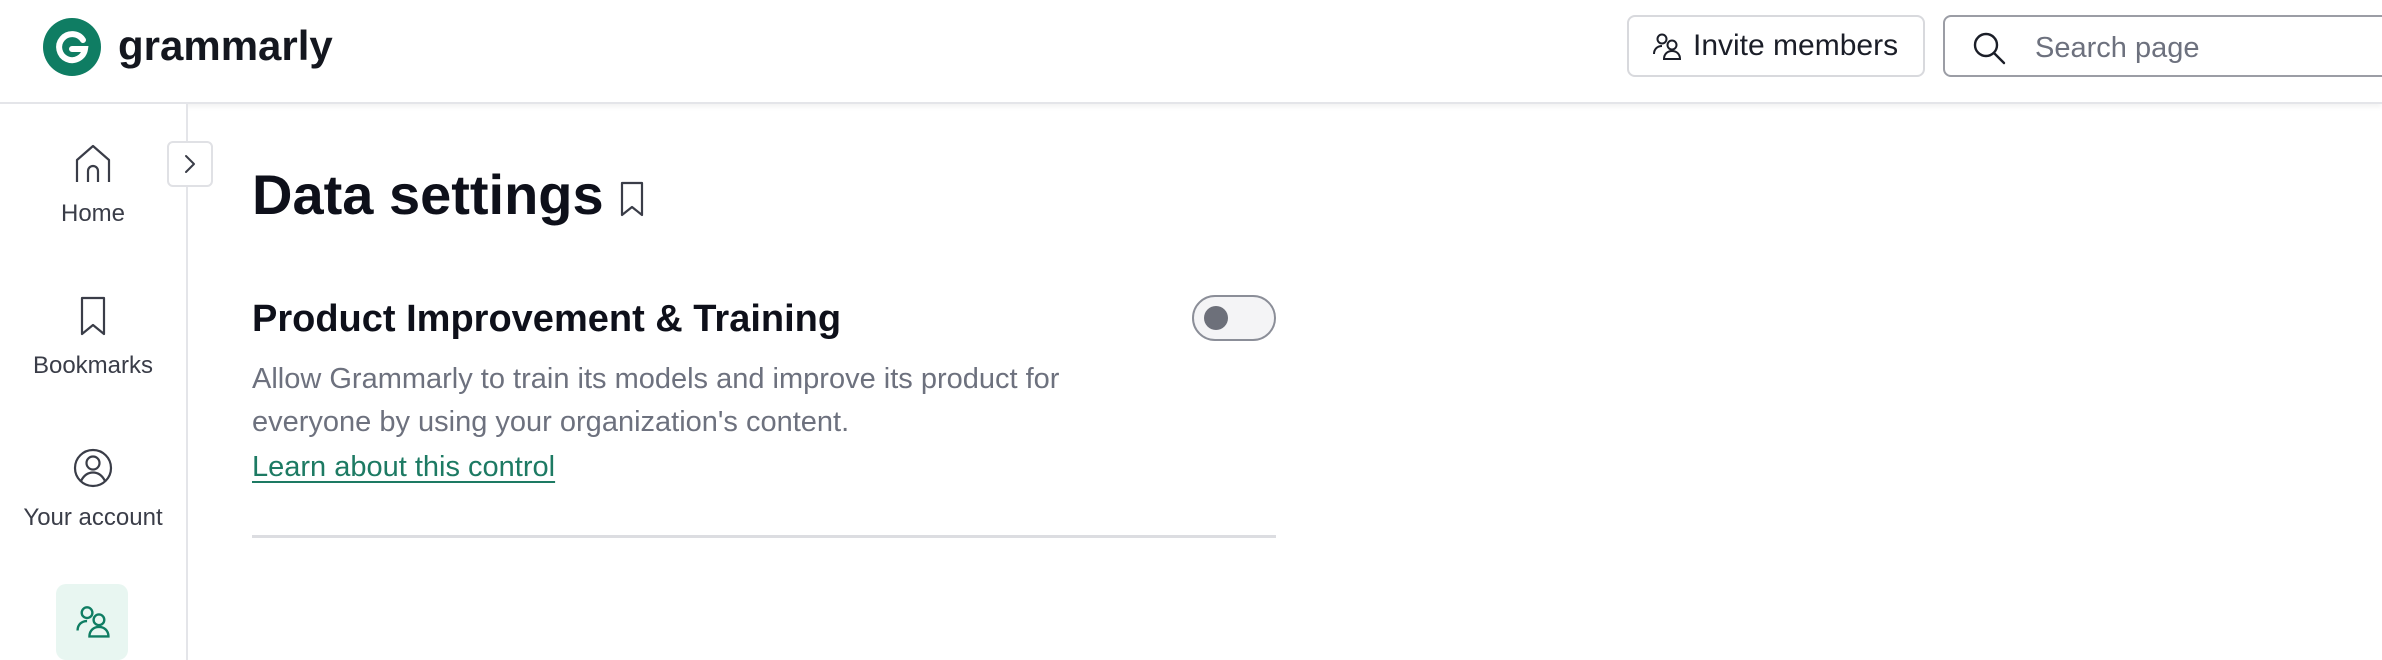 This screenshot has height=660, width=2382. Describe the element at coordinates (94, 382) in the screenshot. I see `sidebar: Home Bookmarks Your account` at that location.